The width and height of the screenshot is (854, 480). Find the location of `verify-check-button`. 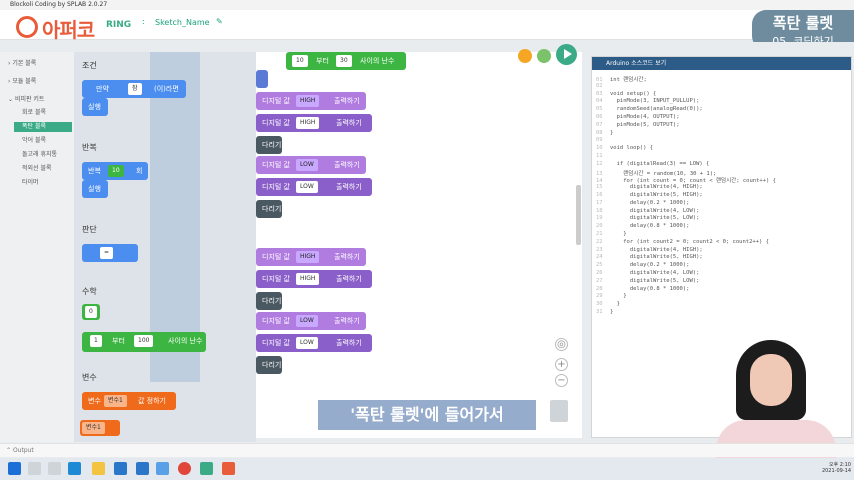

verify-check-button is located at coordinates (544, 56).